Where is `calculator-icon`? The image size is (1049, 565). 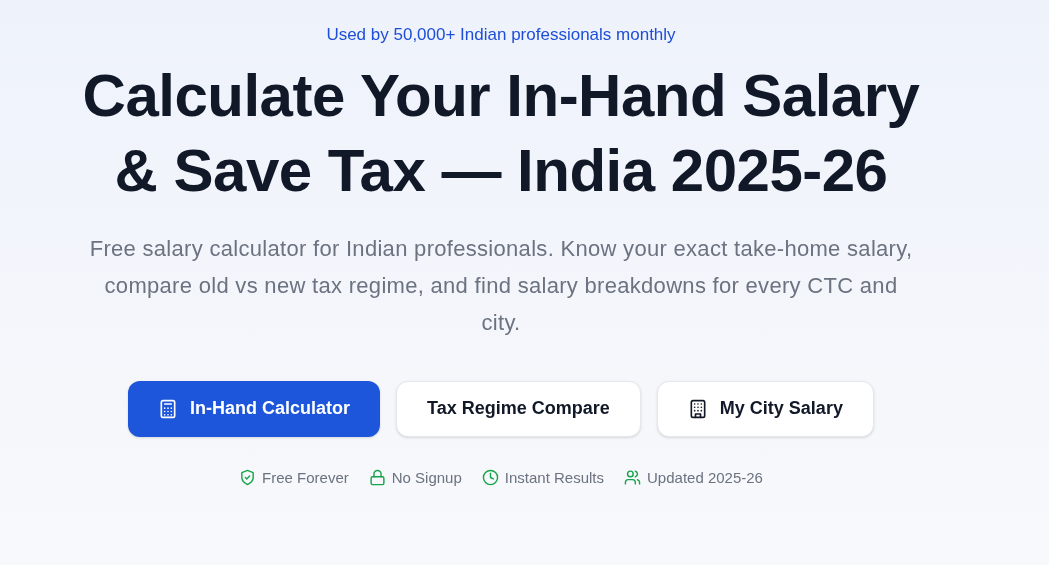 calculator-icon is located at coordinates (168, 408).